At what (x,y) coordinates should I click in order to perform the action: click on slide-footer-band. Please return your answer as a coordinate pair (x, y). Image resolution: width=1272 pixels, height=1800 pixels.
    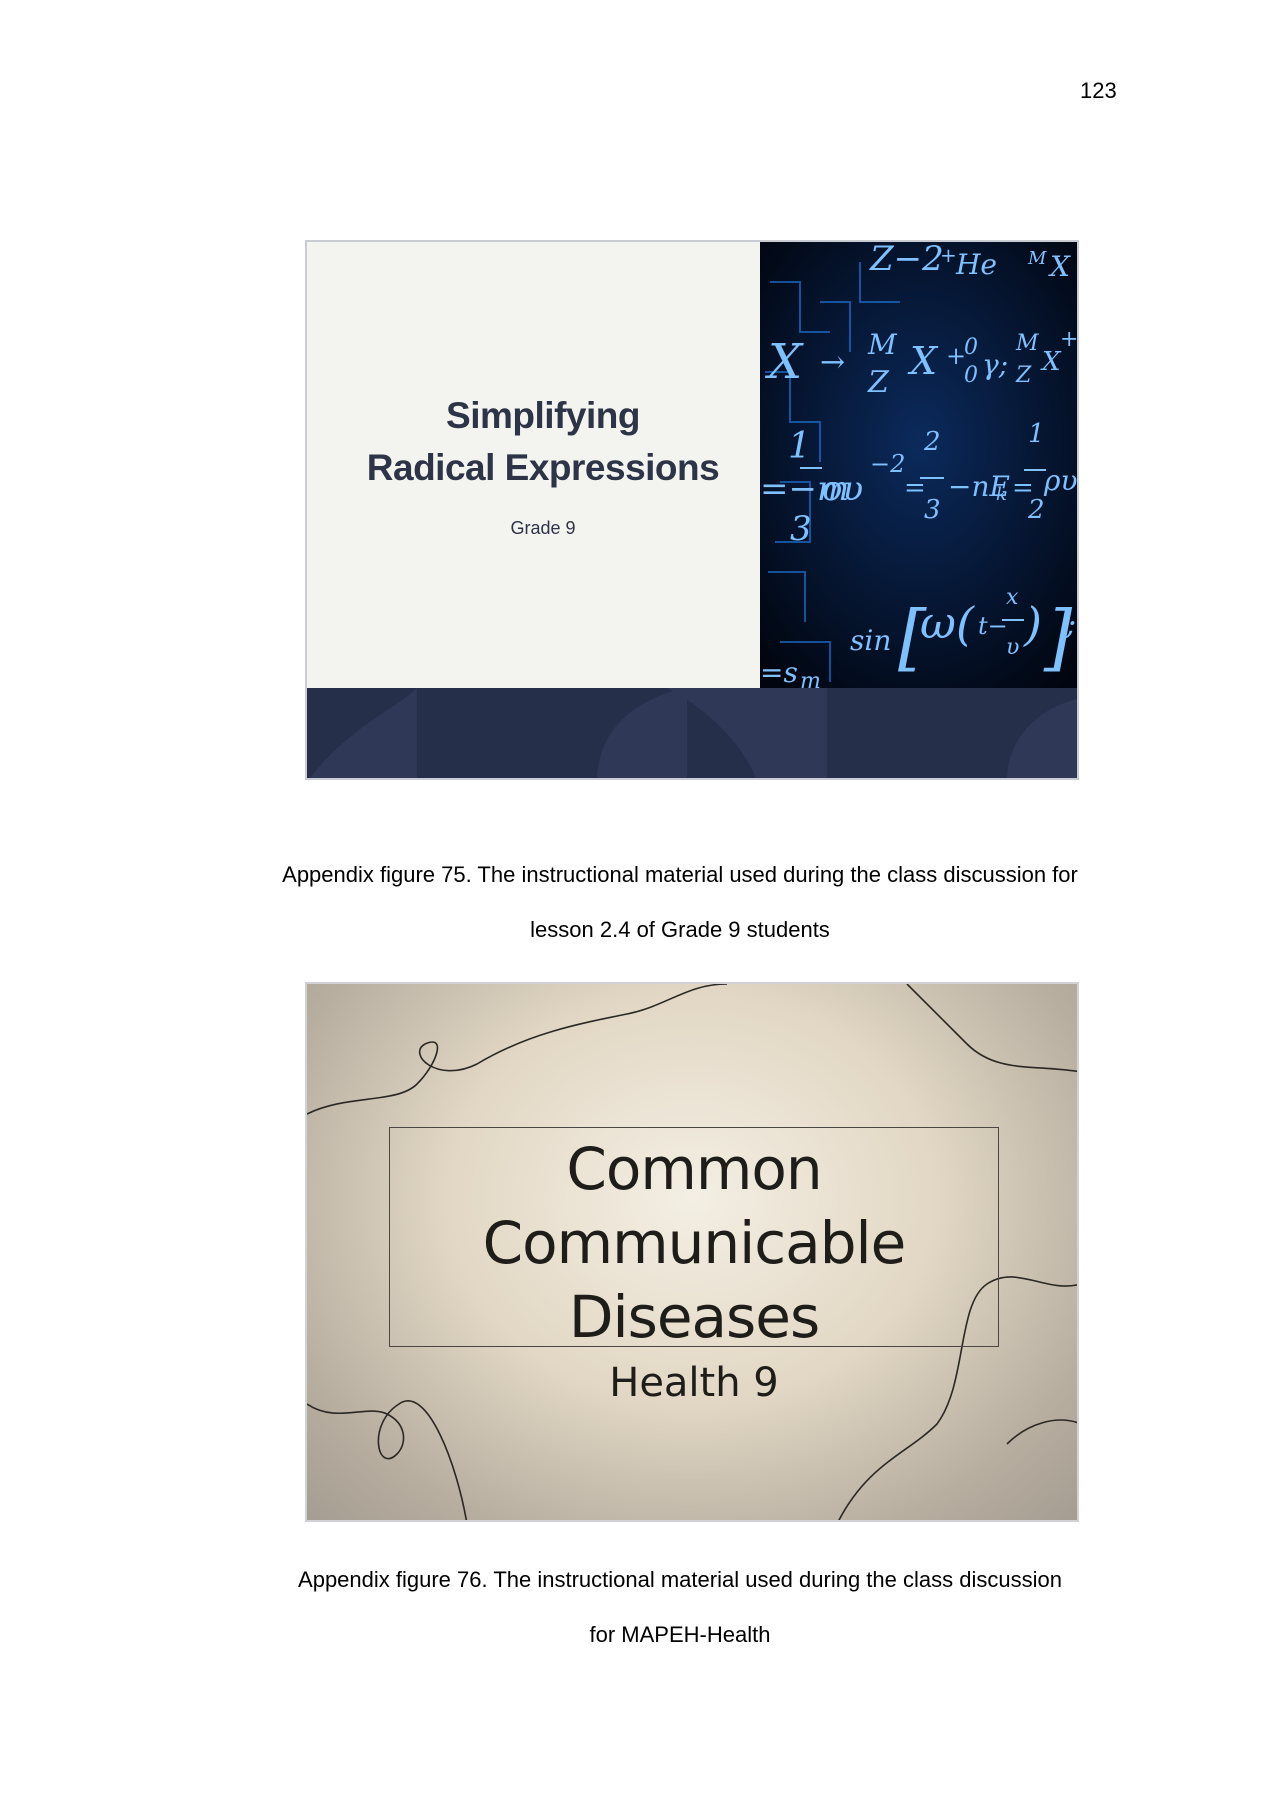
    Looking at the image, I should click on (692, 733).